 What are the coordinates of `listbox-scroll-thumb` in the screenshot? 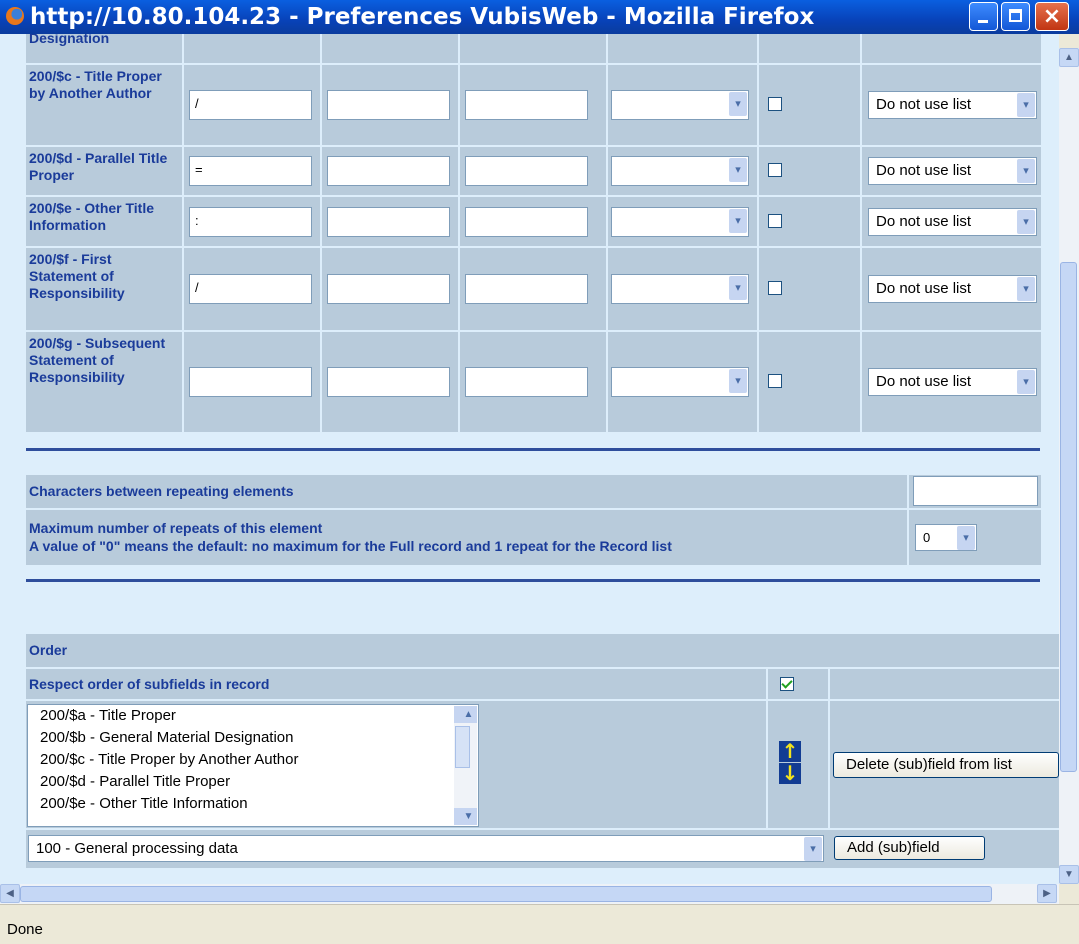 It's located at (462, 747).